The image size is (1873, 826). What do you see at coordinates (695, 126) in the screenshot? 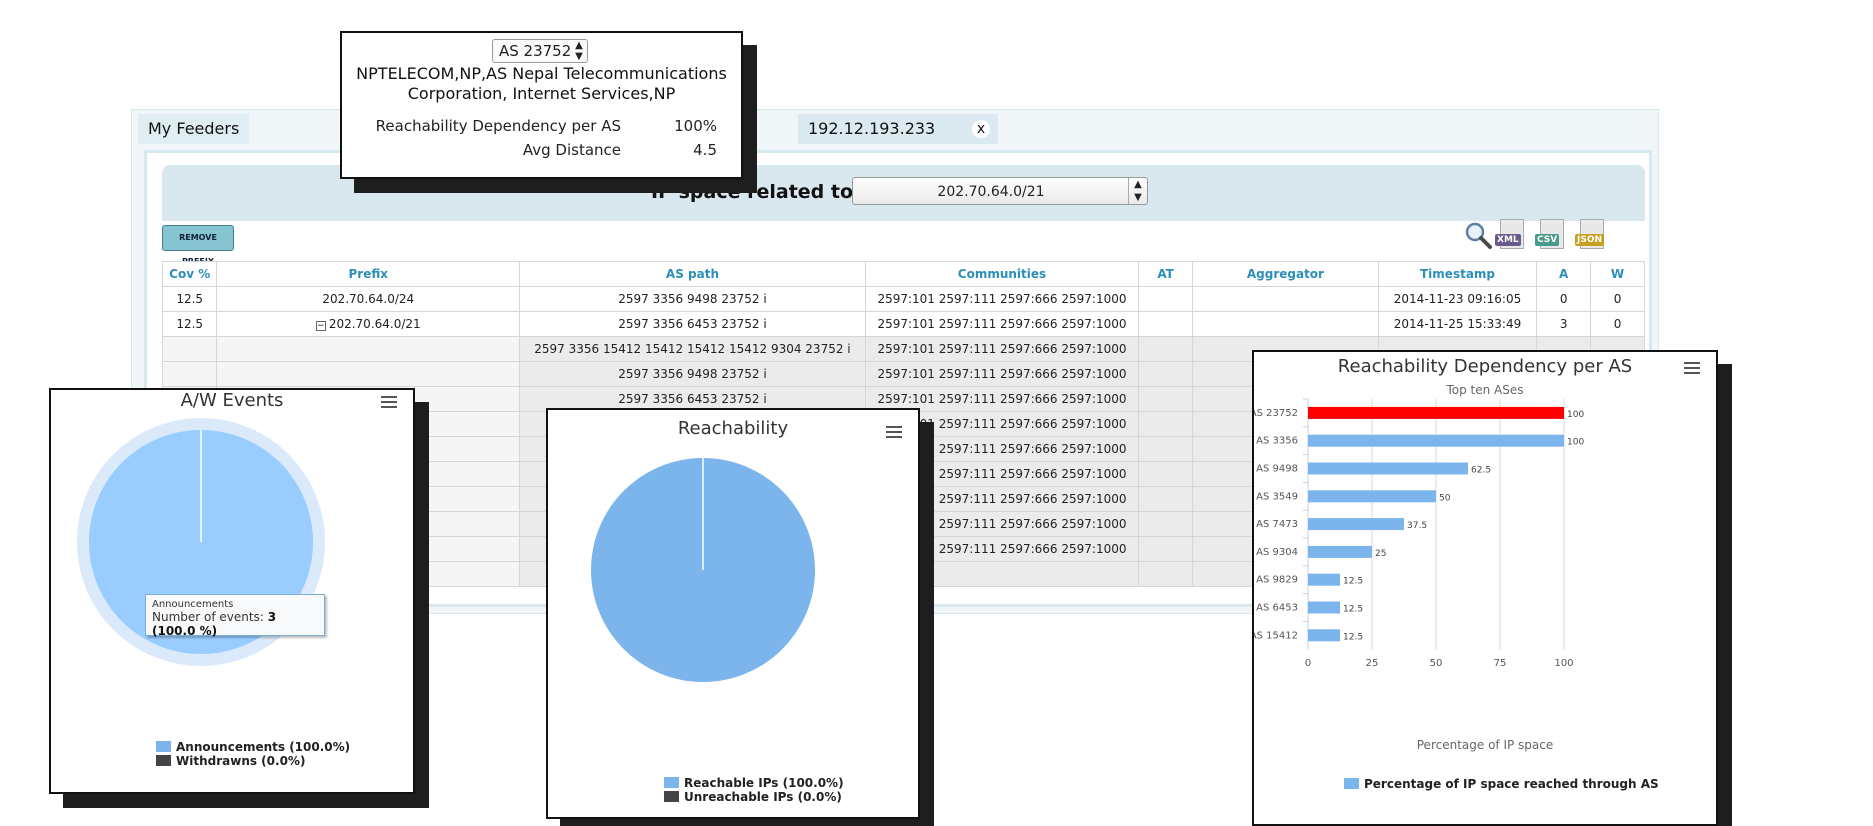
I see `as-dependency-value: 100%` at bounding box center [695, 126].